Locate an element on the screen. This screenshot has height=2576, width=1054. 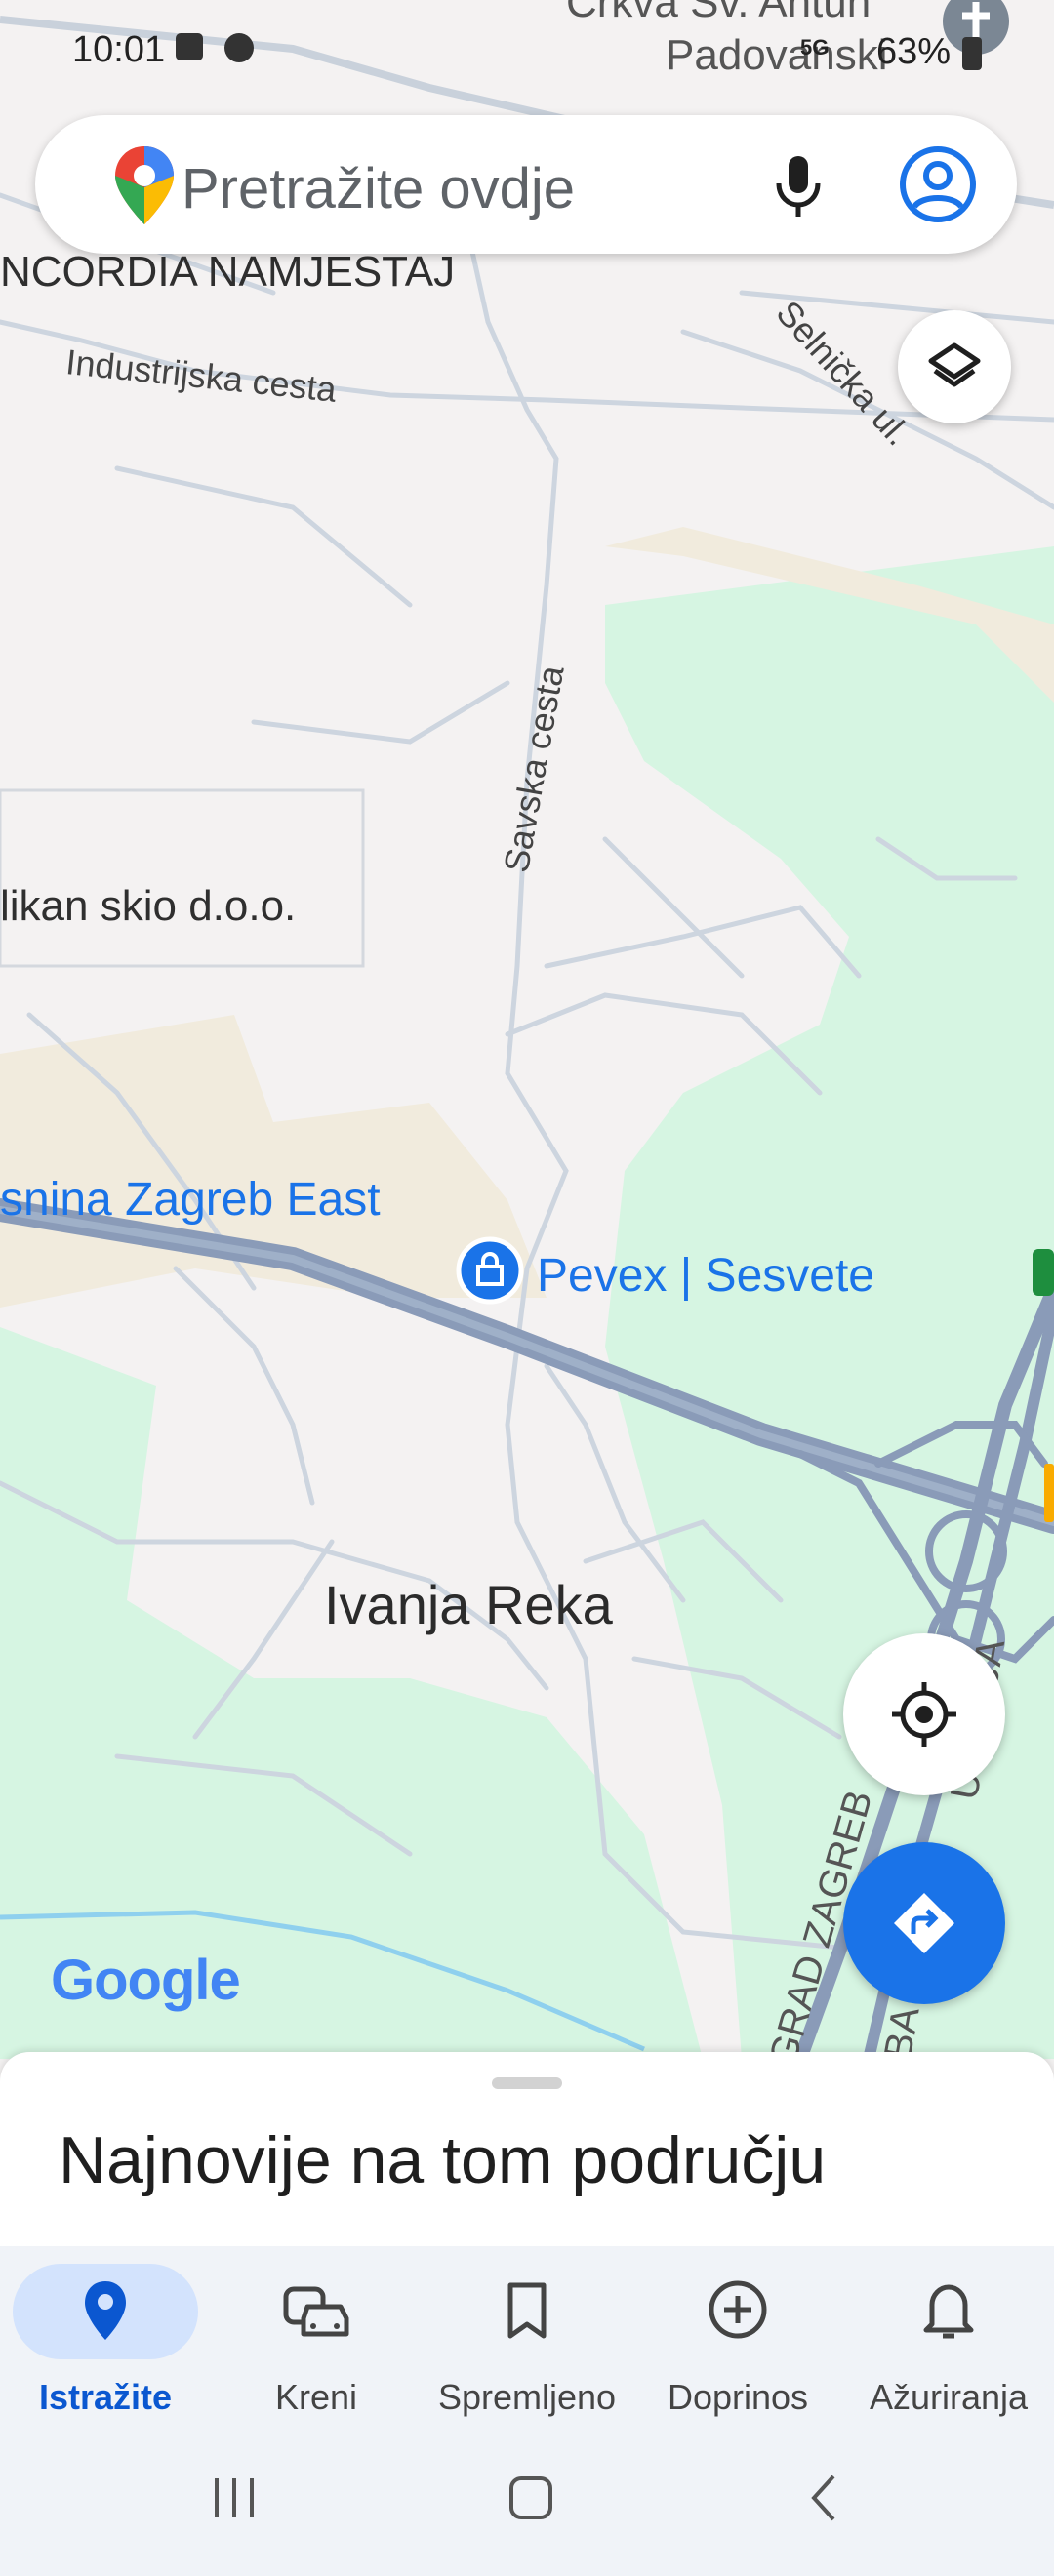
sheet-title: Najnovije na tom području is located at coordinates (443, 2160).